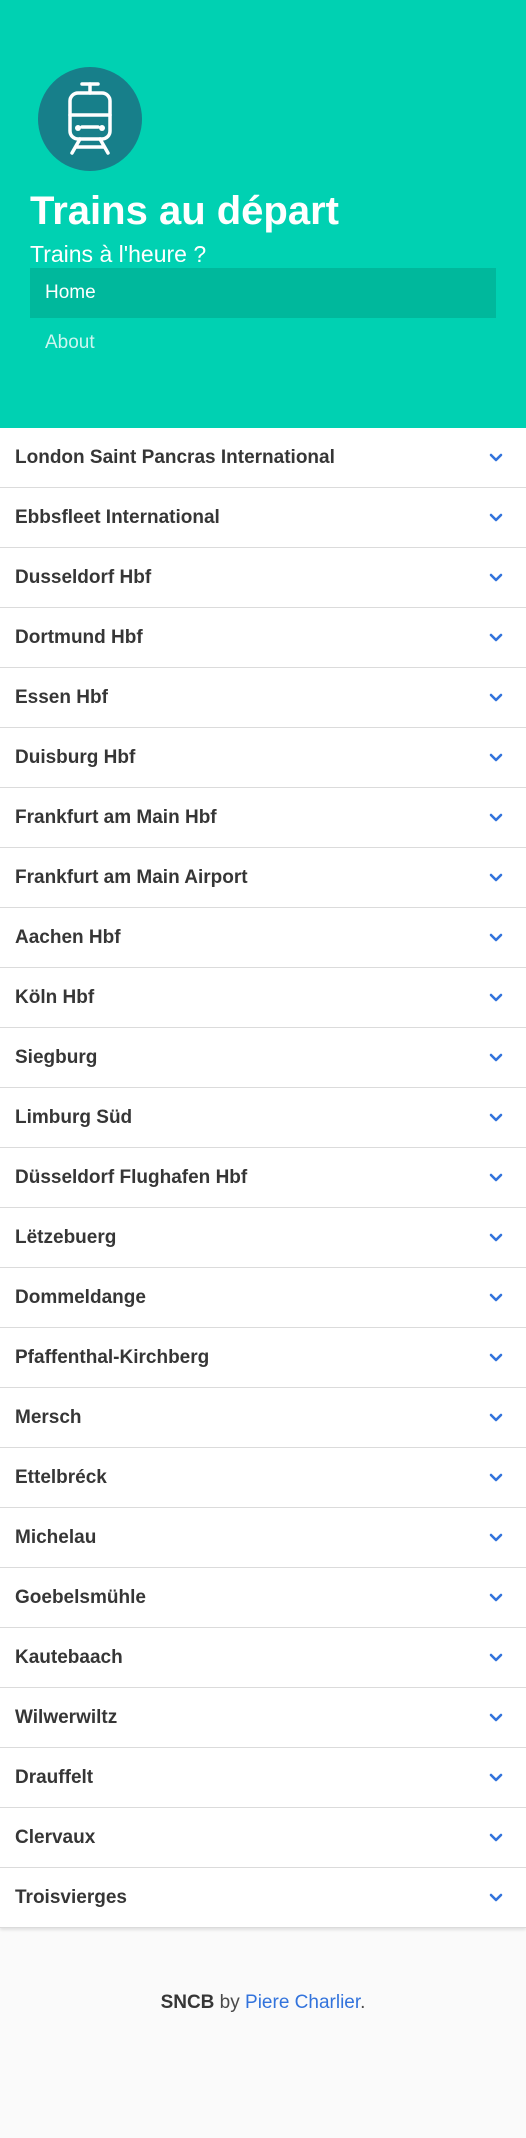 Image resolution: width=526 pixels, height=2138 pixels. Describe the element at coordinates (263, 1418) in the screenshot. I see `station-row: Mersch` at that location.